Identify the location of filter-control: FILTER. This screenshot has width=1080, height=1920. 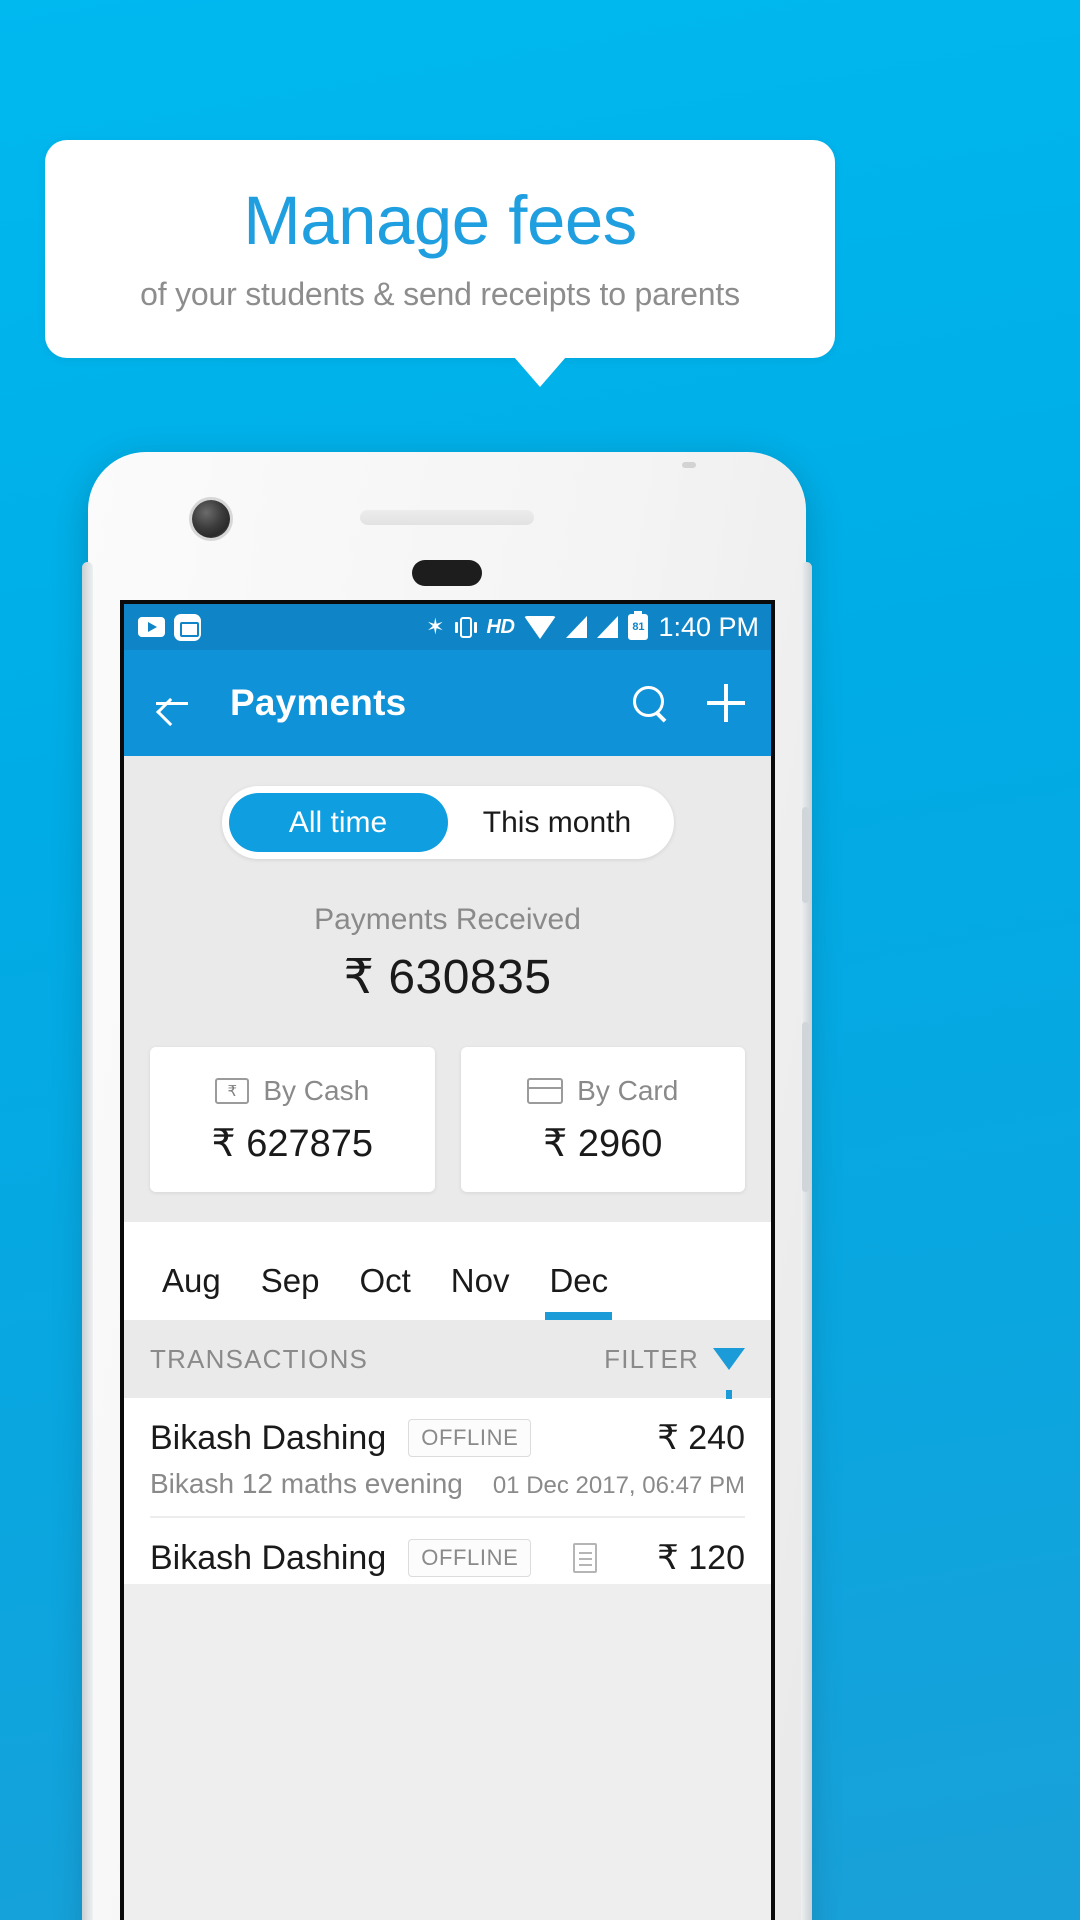
(674, 1371).